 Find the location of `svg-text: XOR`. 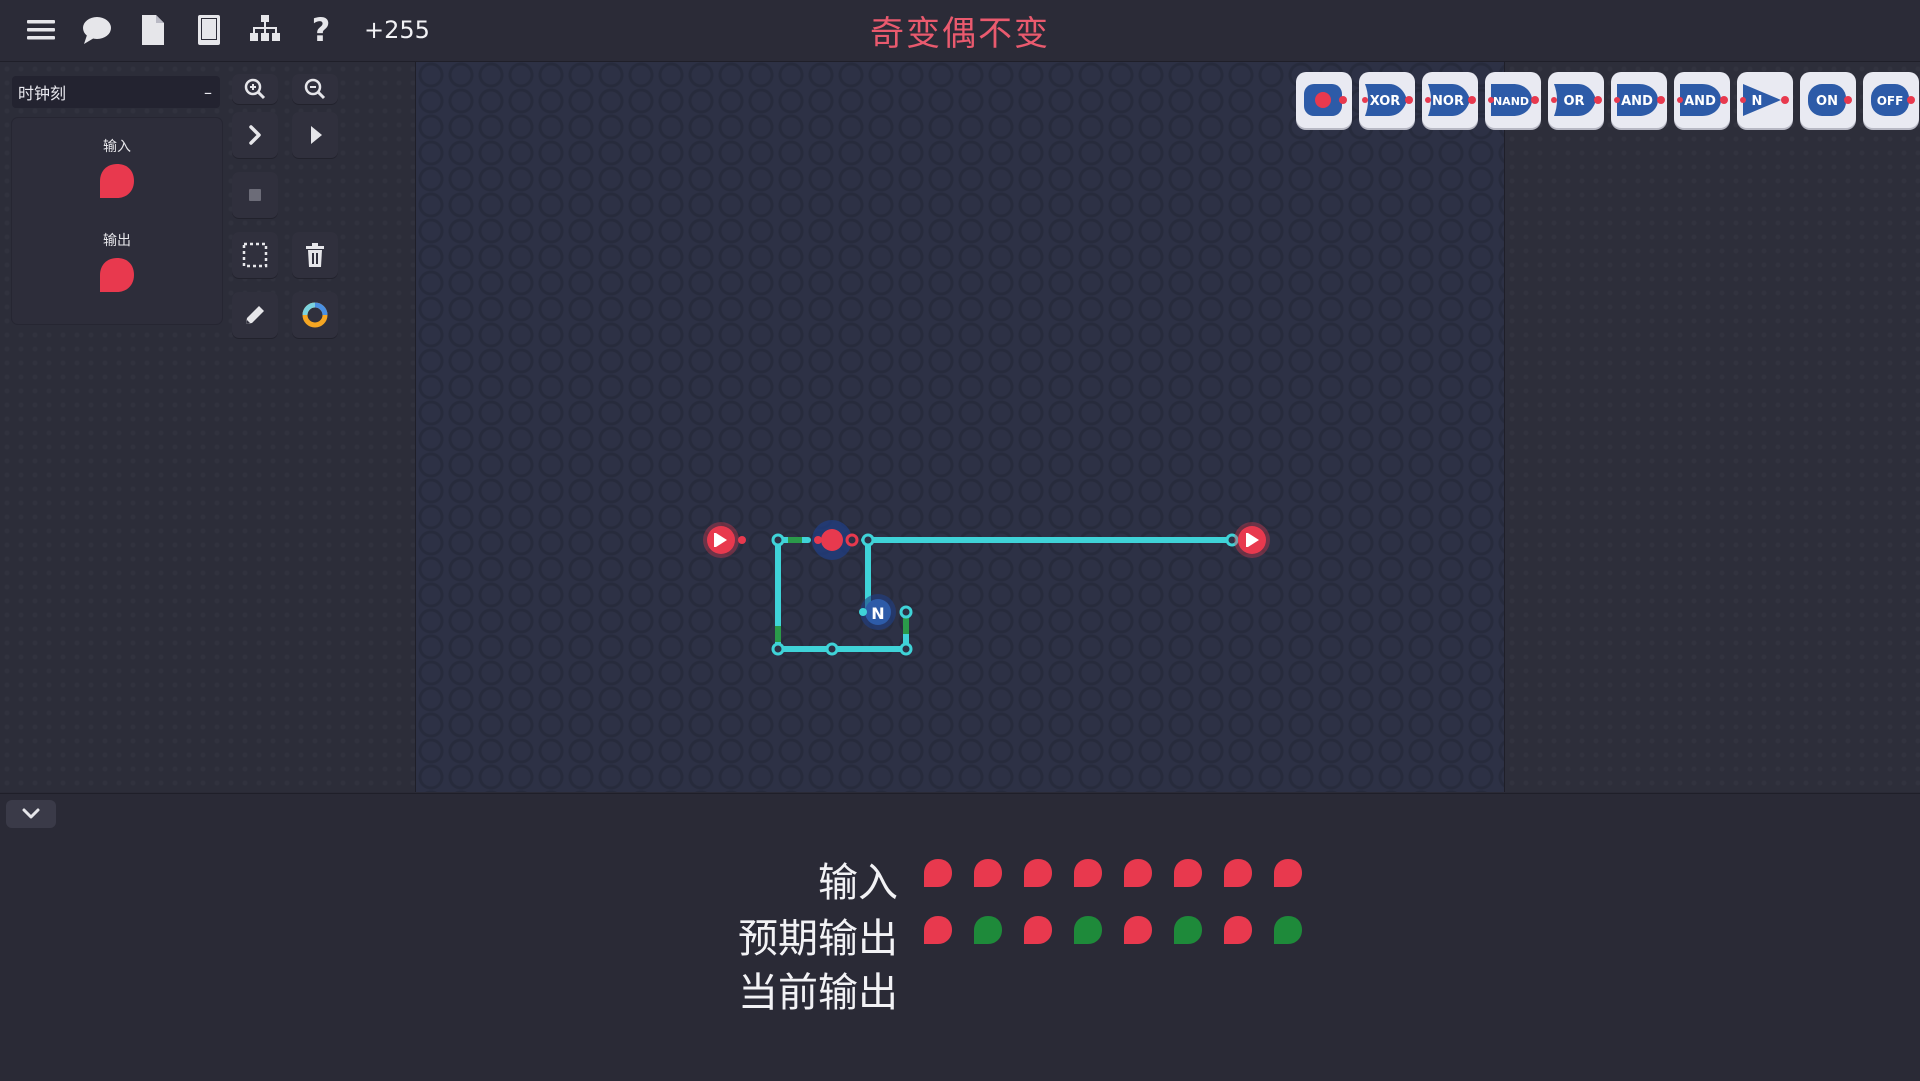

svg-text: XOR is located at coordinates (1385, 101).